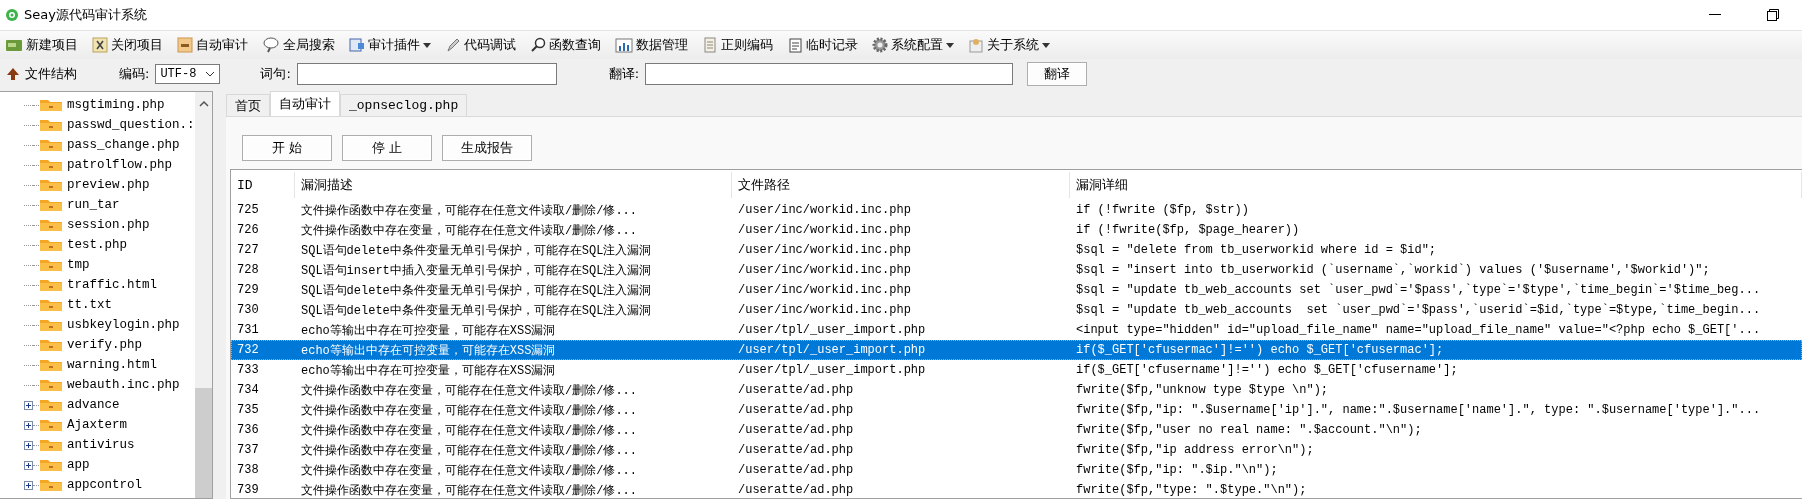 The width and height of the screenshot is (1802, 499). Describe the element at coordinates (123, 325) in the screenshot. I see `file-item: usbkeylogin.php` at that location.